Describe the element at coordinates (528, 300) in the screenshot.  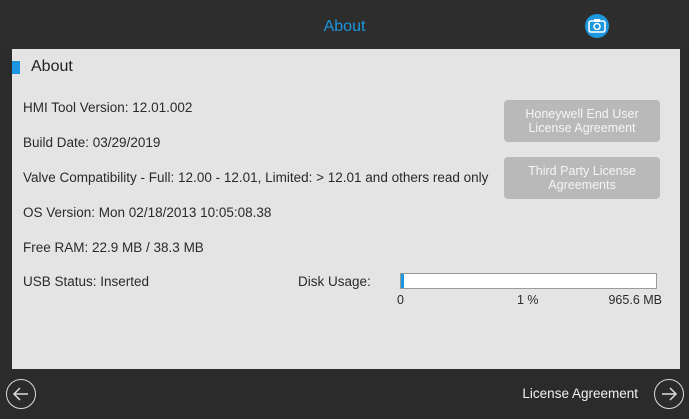
I see `disk-percent-label: 1 %` at that location.